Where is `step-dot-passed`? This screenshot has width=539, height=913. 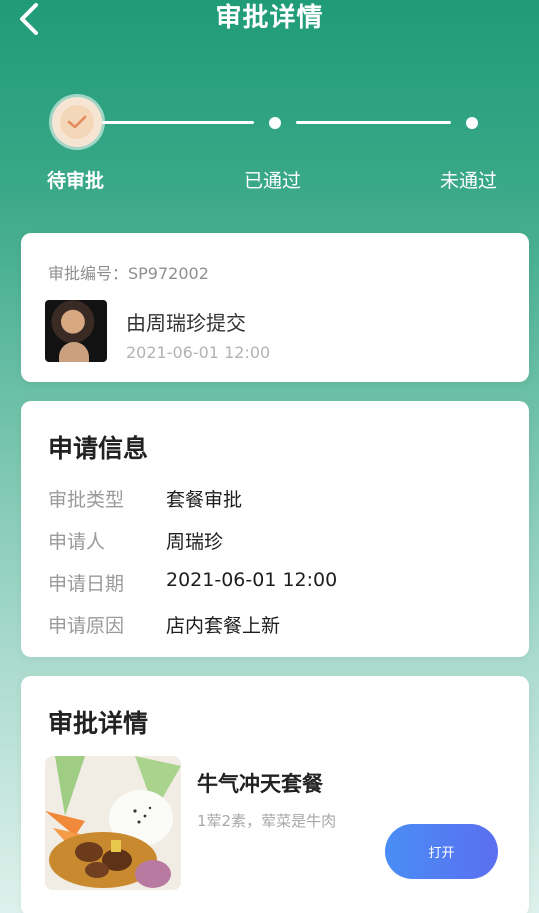
step-dot-passed is located at coordinates (275, 123).